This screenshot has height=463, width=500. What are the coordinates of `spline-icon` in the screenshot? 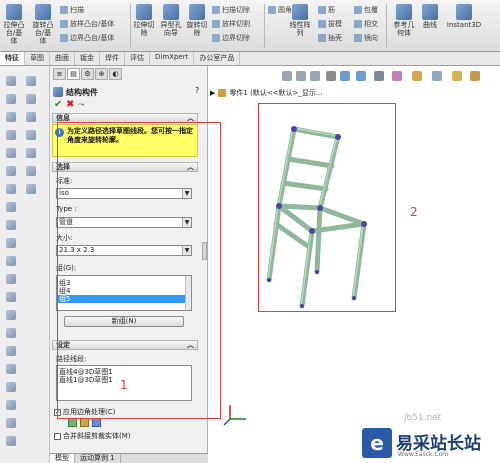 It's located at (11, 405).